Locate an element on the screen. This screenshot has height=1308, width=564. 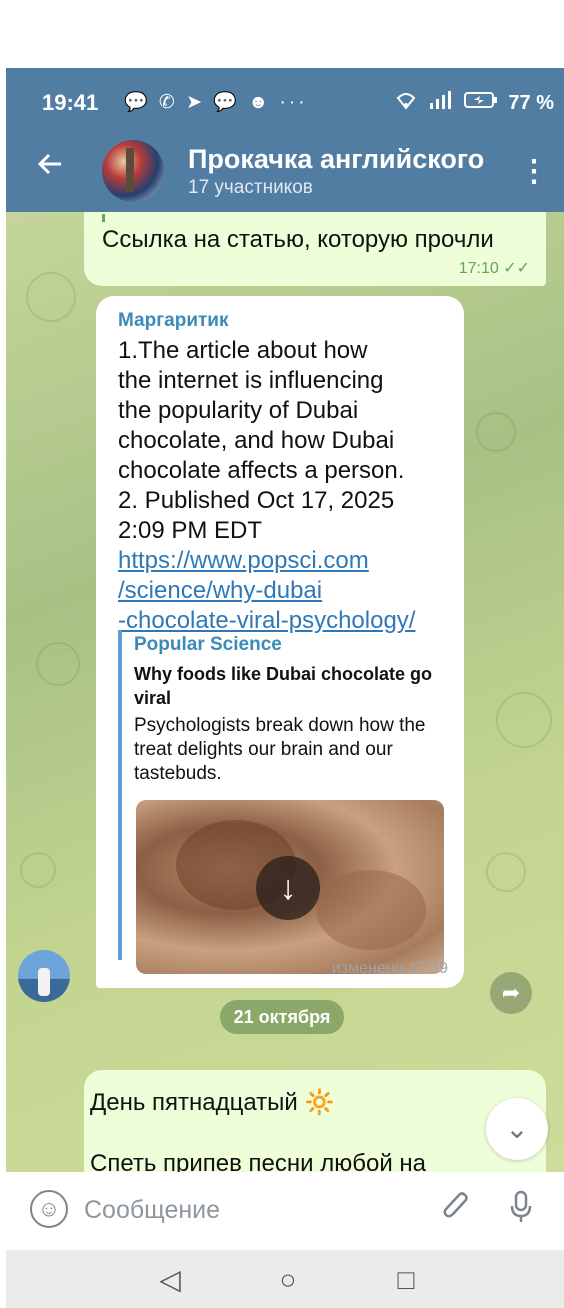
nav-back-icon: ◁ is located at coordinates (170, 1280).